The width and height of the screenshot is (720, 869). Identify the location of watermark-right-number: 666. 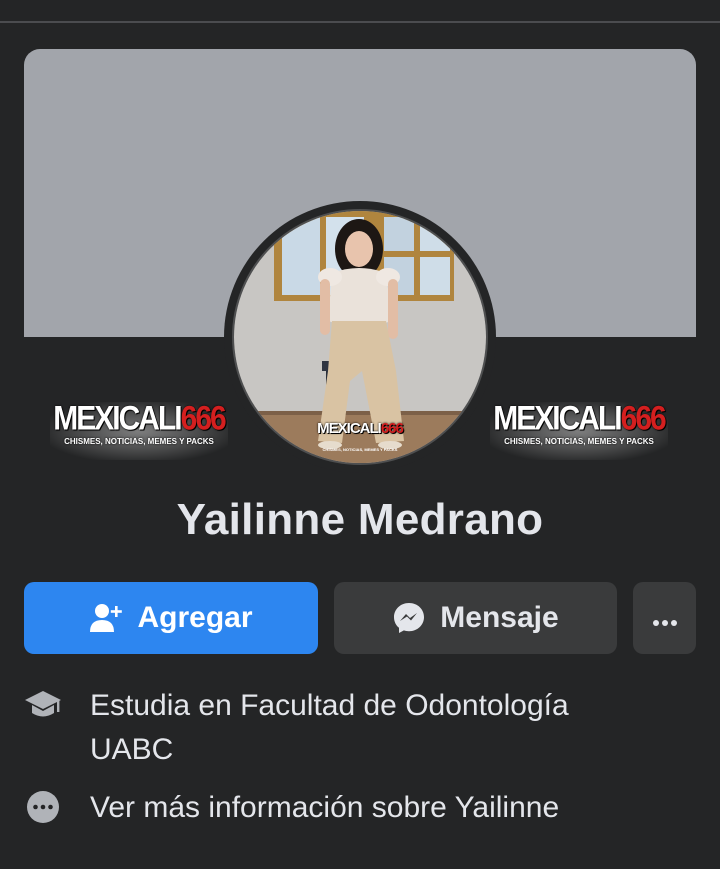
(643, 418).